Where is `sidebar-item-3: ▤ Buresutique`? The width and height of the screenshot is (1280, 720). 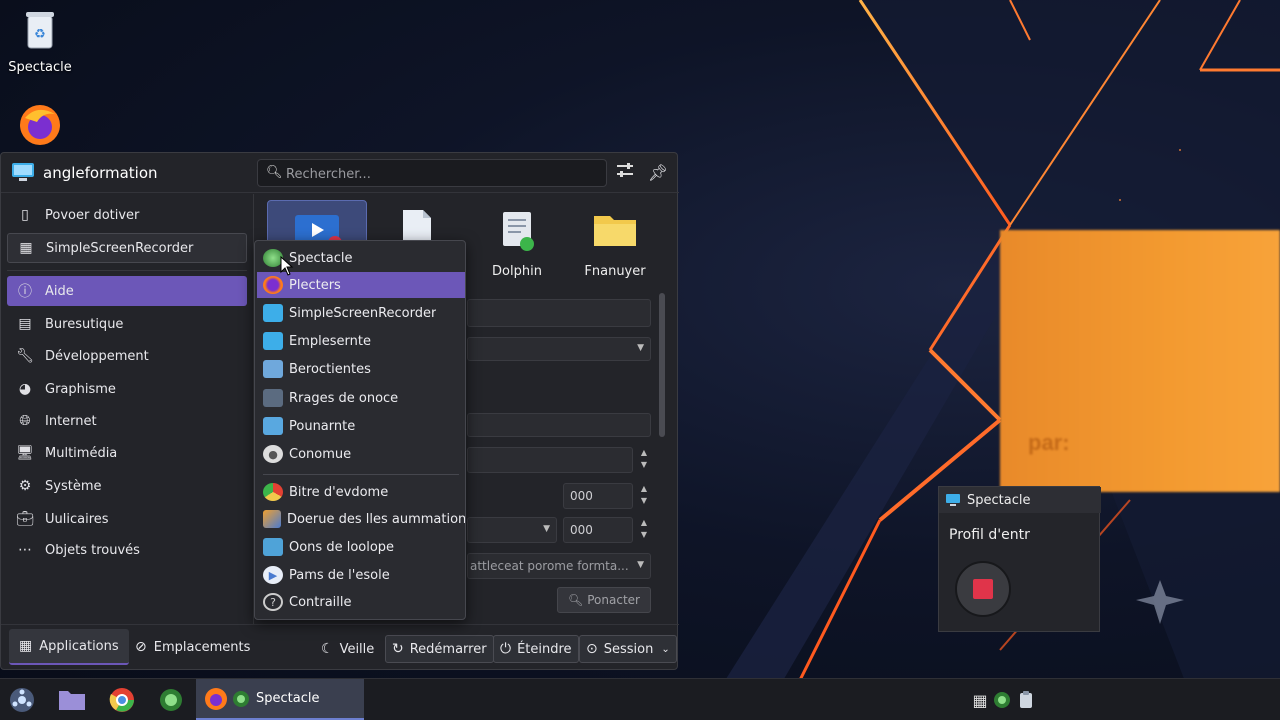
sidebar-item-3: ▤ Buresutique is located at coordinates (127, 324).